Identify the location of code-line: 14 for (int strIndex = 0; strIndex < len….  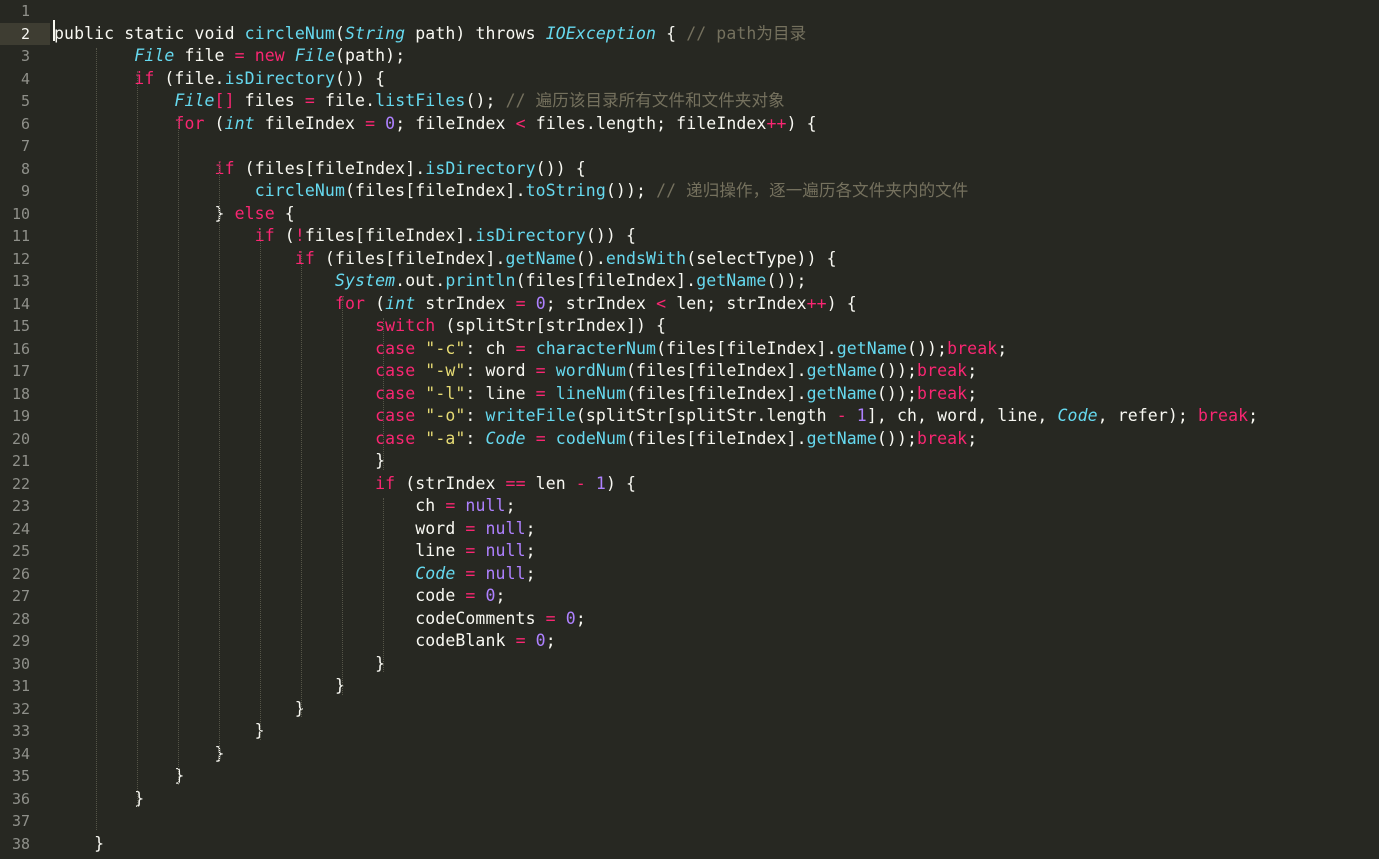
(689, 304).